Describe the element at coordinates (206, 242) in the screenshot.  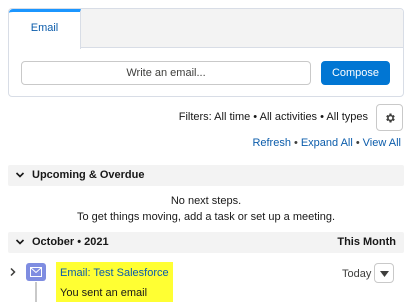
I see `month-section-header: October • 2021 This Month` at that location.